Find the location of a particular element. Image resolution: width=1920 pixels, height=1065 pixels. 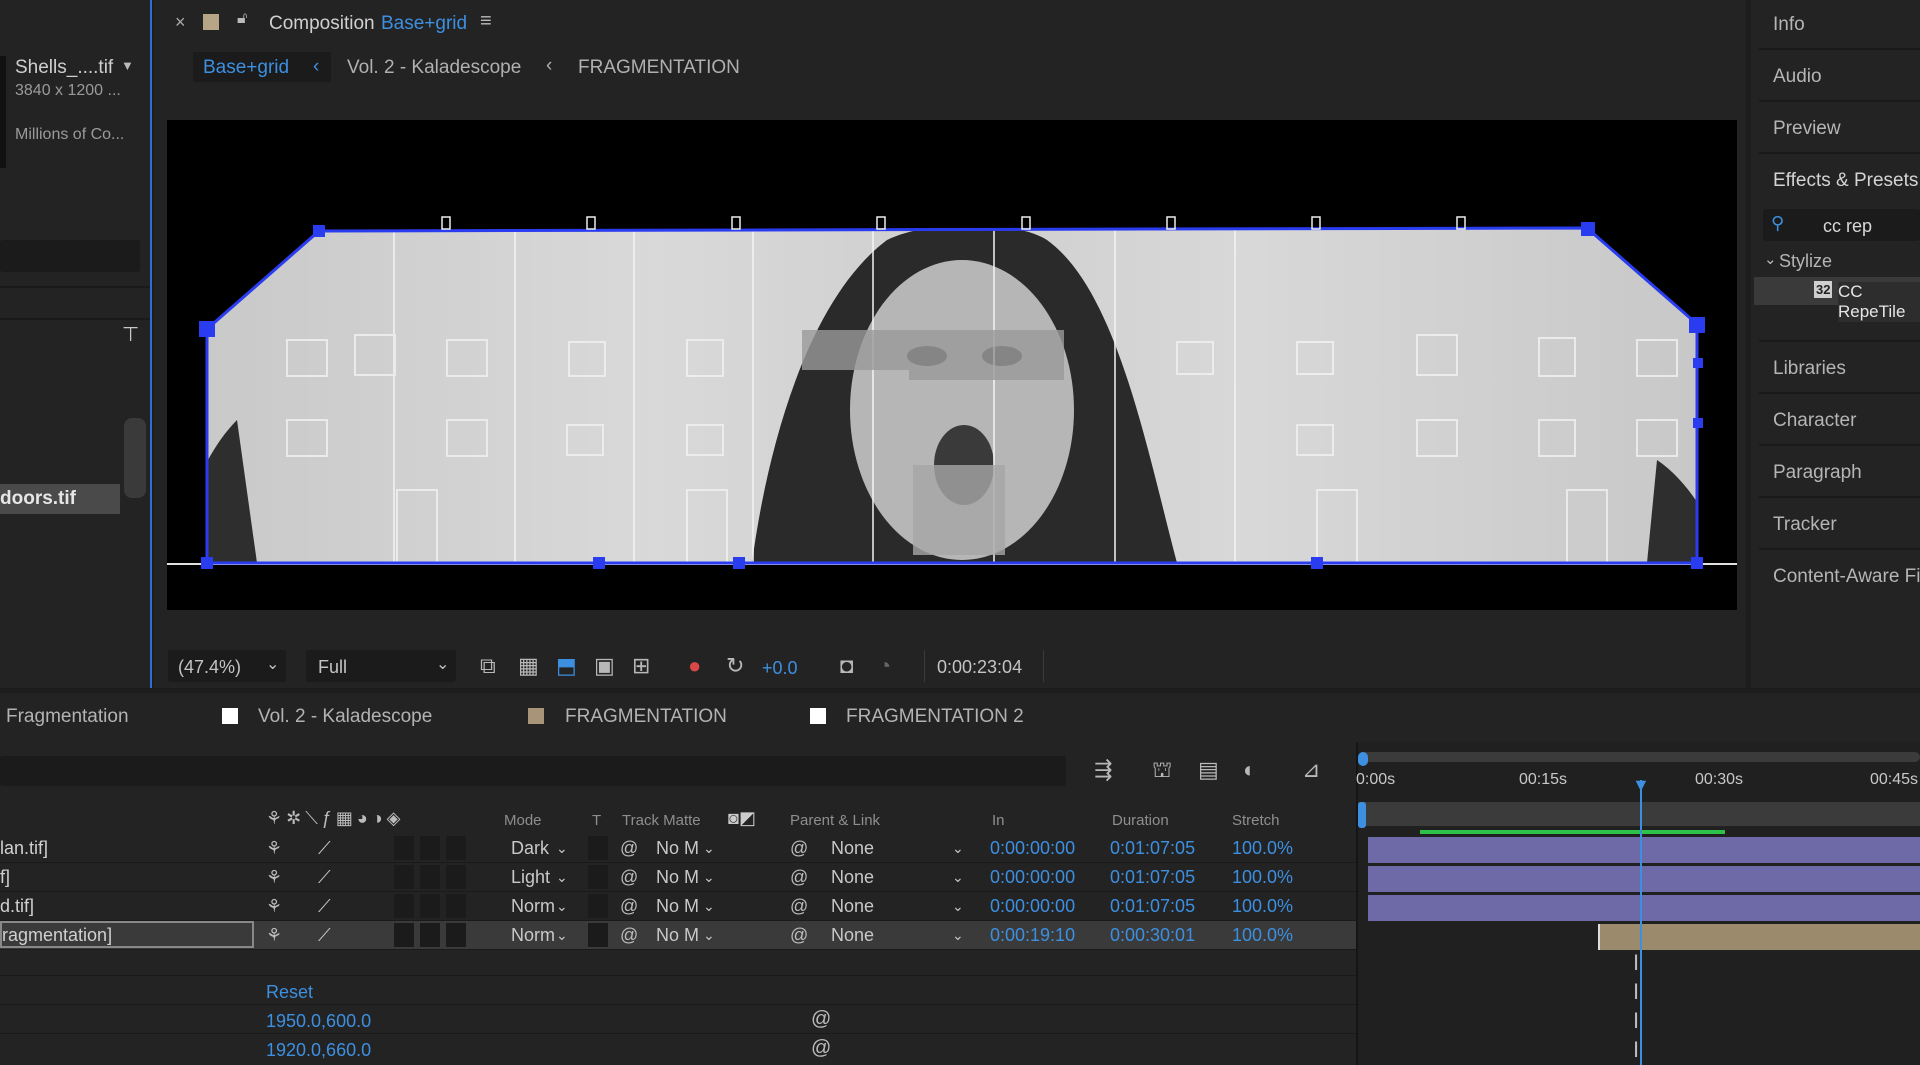

header-duration: Duration is located at coordinates (1140, 820).